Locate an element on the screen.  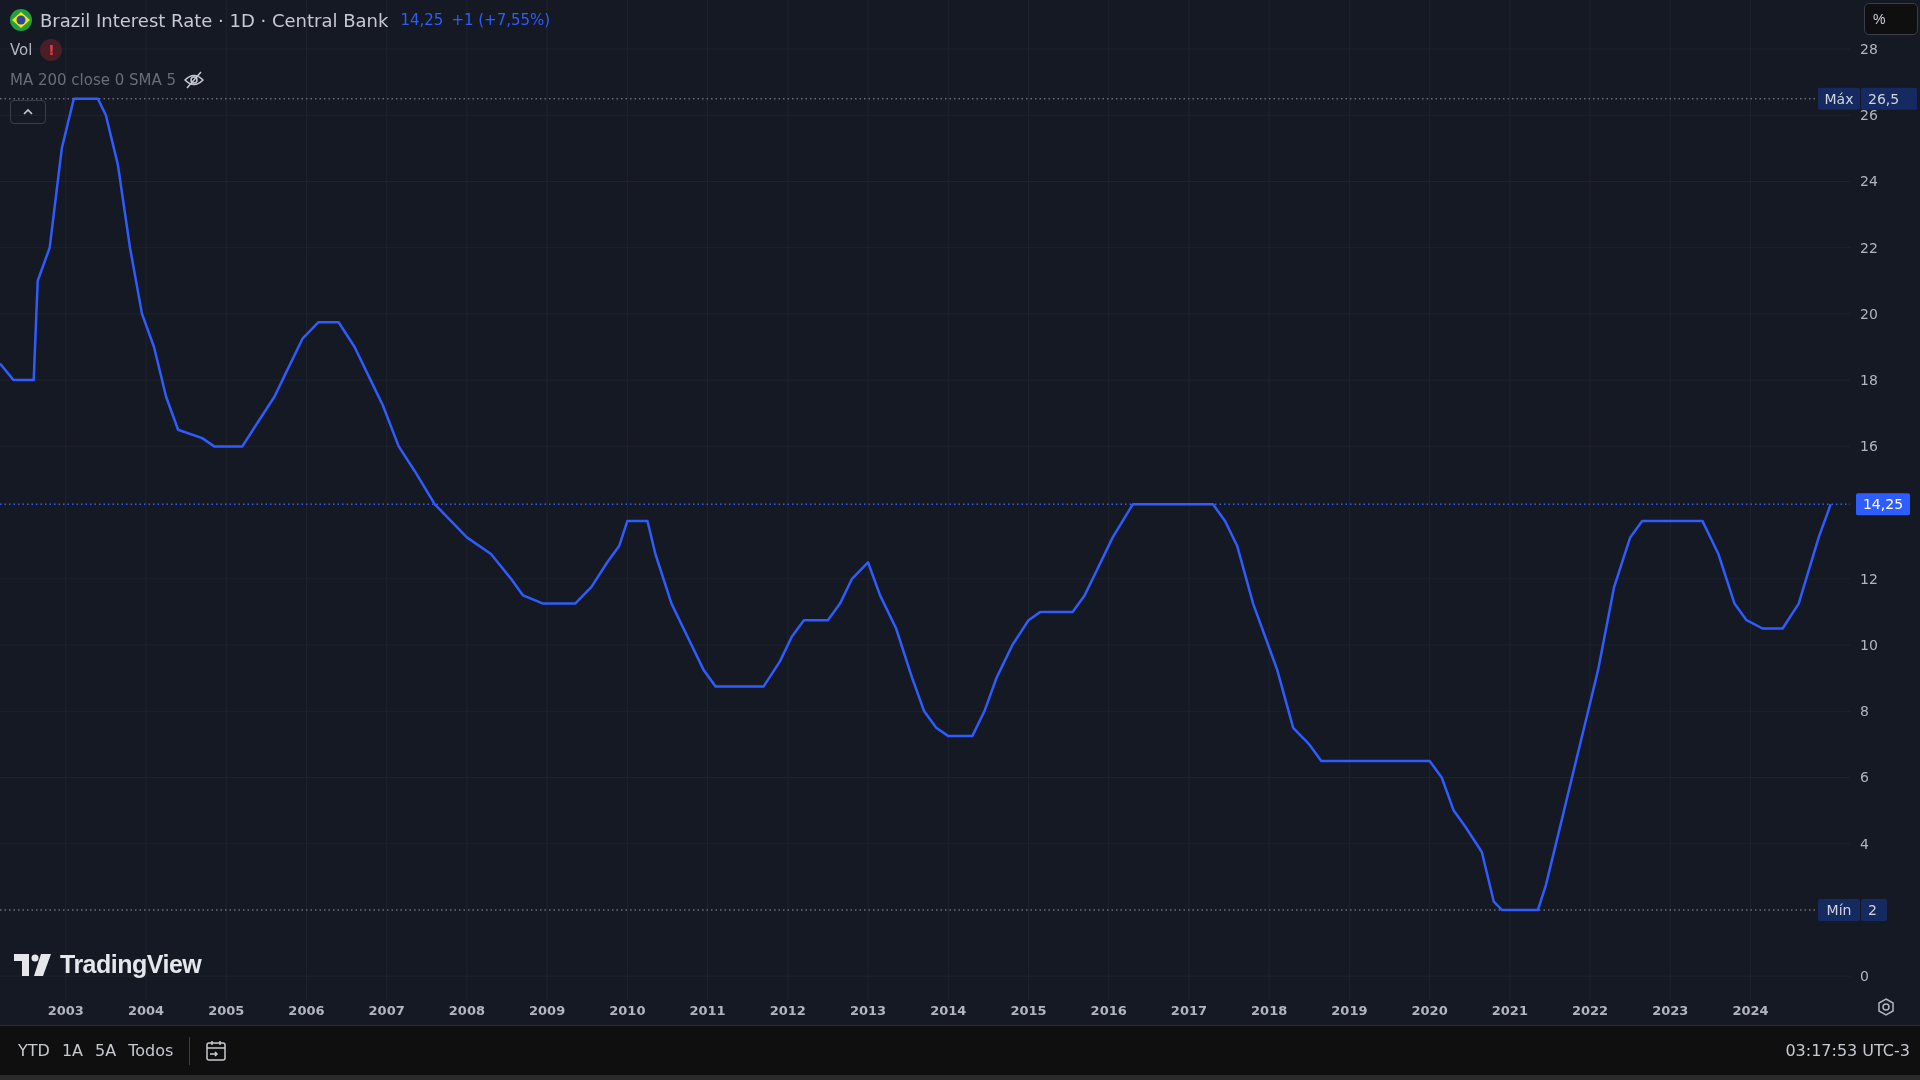
last-price-value: 14,25 is located at coordinates (422, 20).